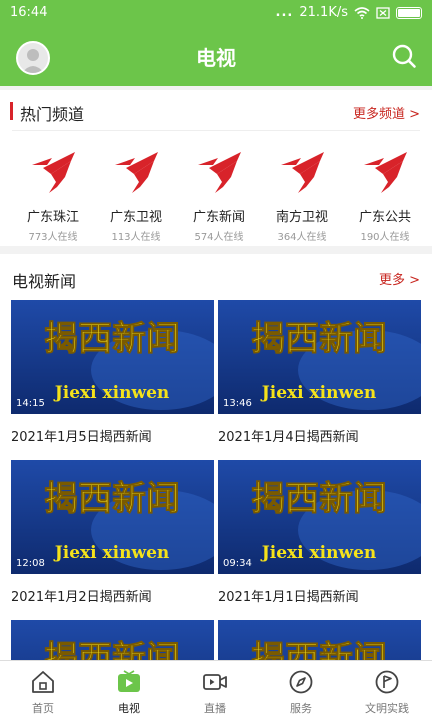 This screenshot has width=432, height=720. I want to click on nav-label: 电视, so click(129, 708).